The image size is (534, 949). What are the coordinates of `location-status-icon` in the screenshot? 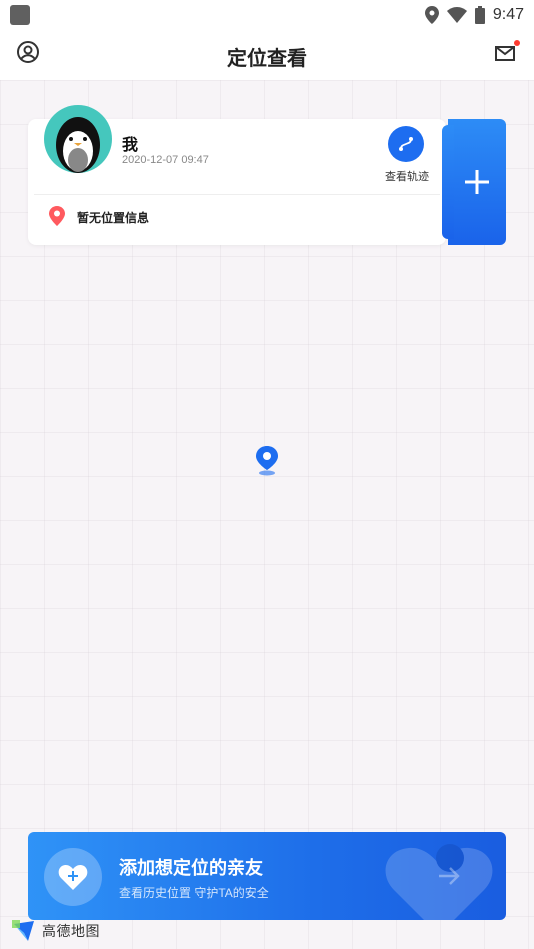 It's located at (431, 15).